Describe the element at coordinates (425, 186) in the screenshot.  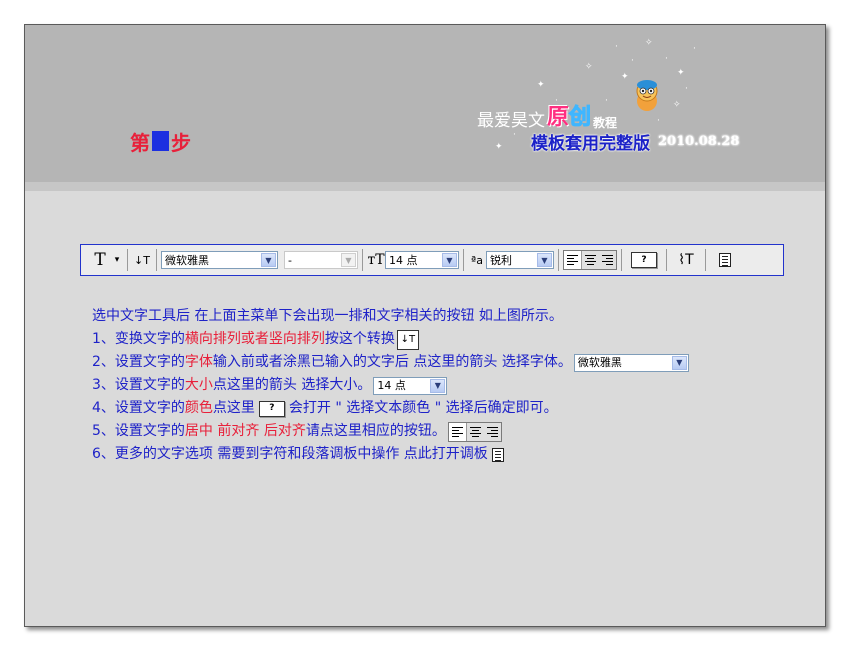
I see `header-strip` at that location.